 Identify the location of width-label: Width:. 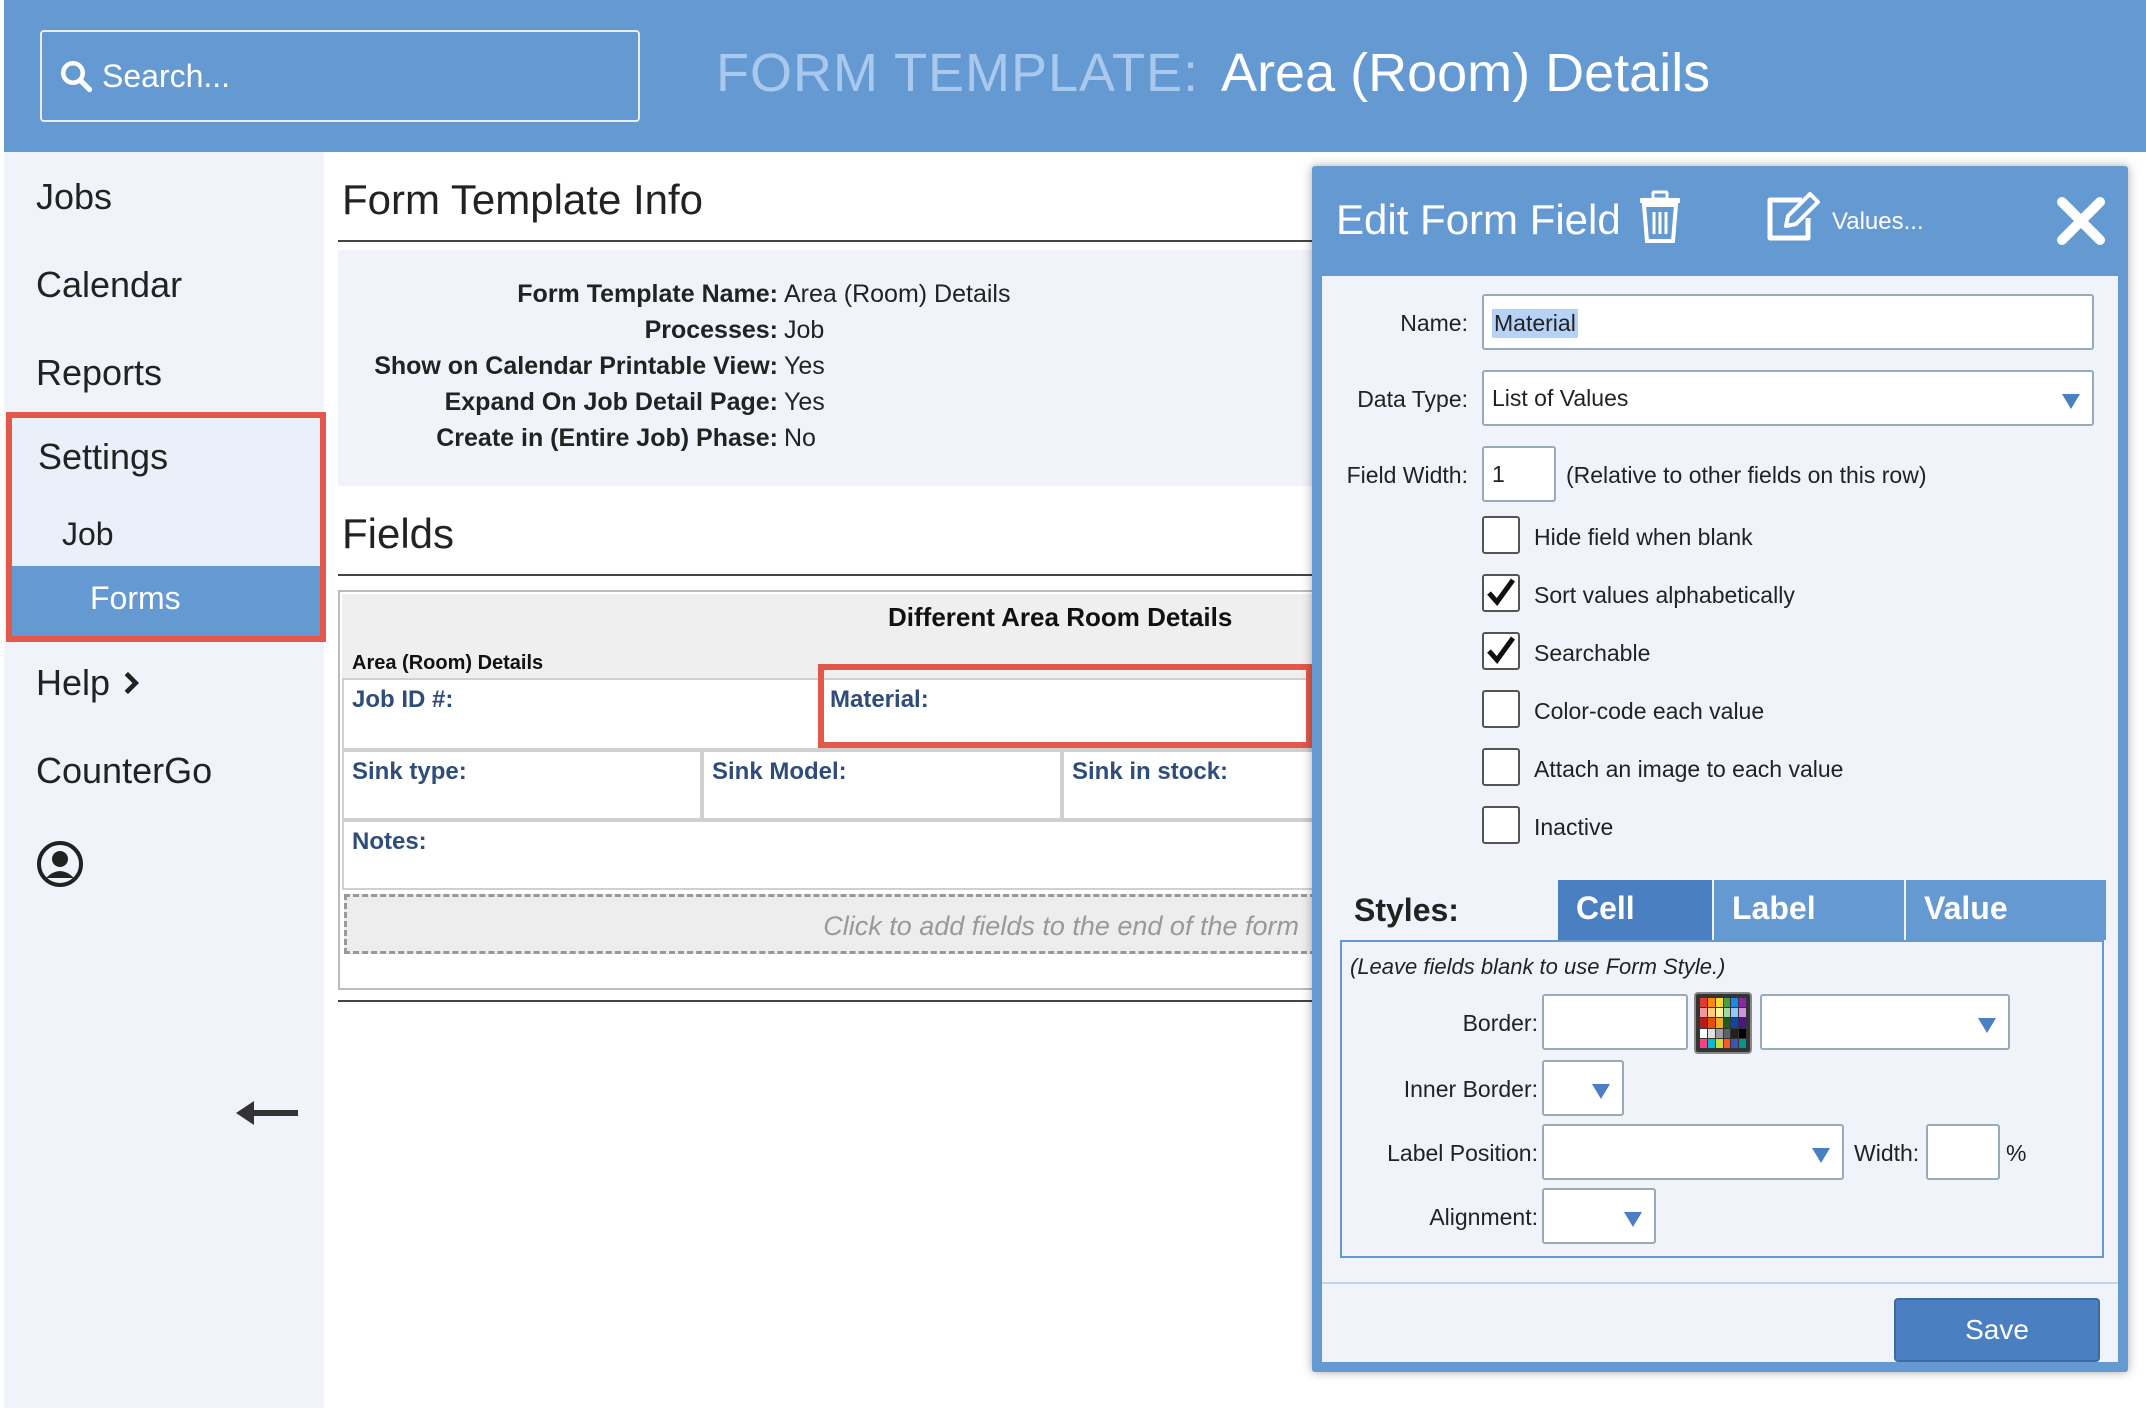
(1887, 1153).